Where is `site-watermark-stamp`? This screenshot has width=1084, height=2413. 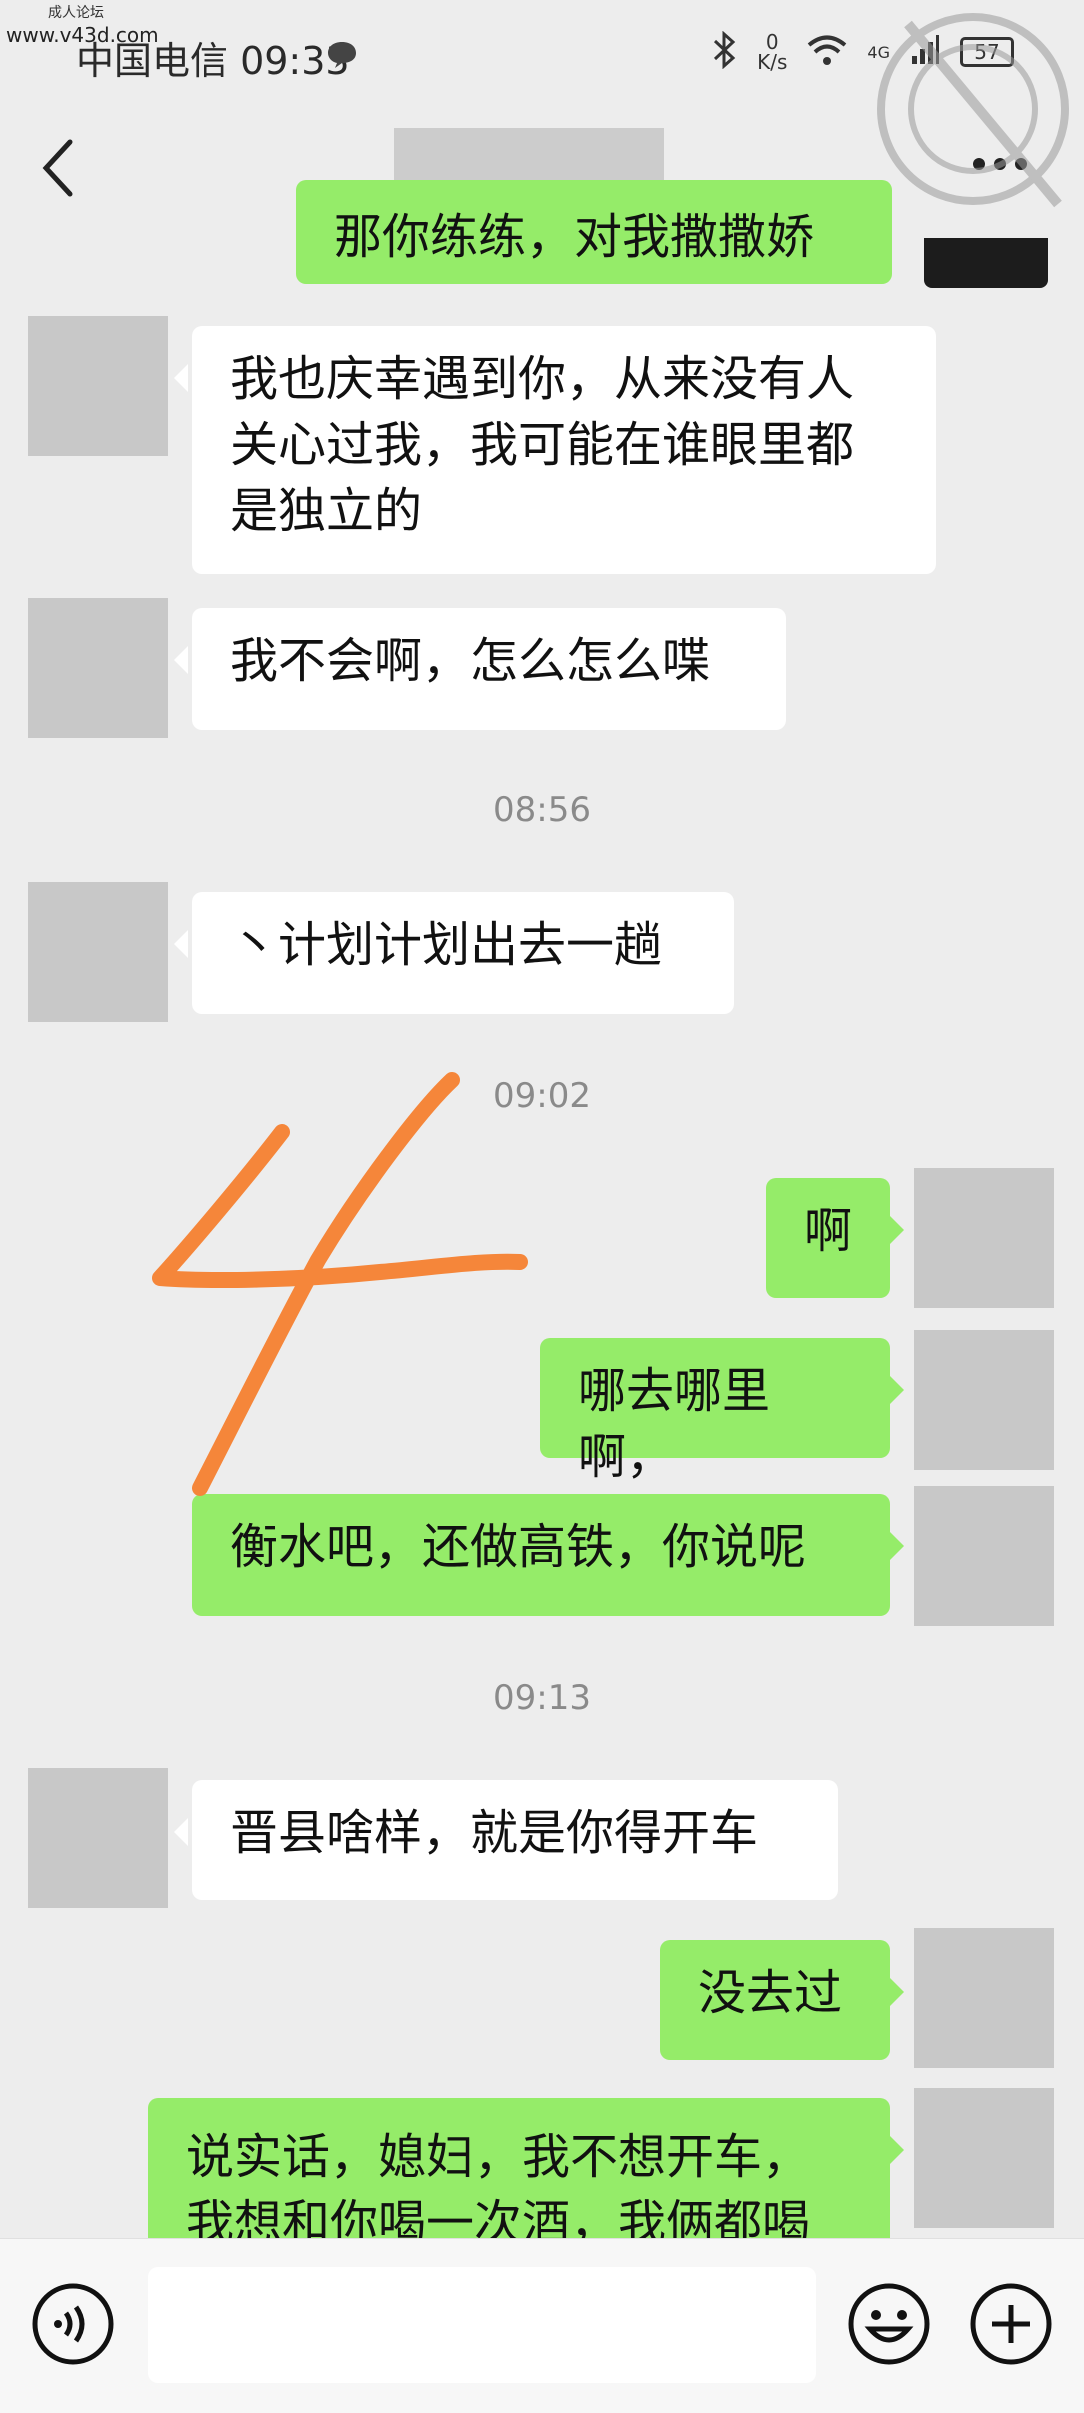
site-watermark-stamp is located at coordinates (973, 110).